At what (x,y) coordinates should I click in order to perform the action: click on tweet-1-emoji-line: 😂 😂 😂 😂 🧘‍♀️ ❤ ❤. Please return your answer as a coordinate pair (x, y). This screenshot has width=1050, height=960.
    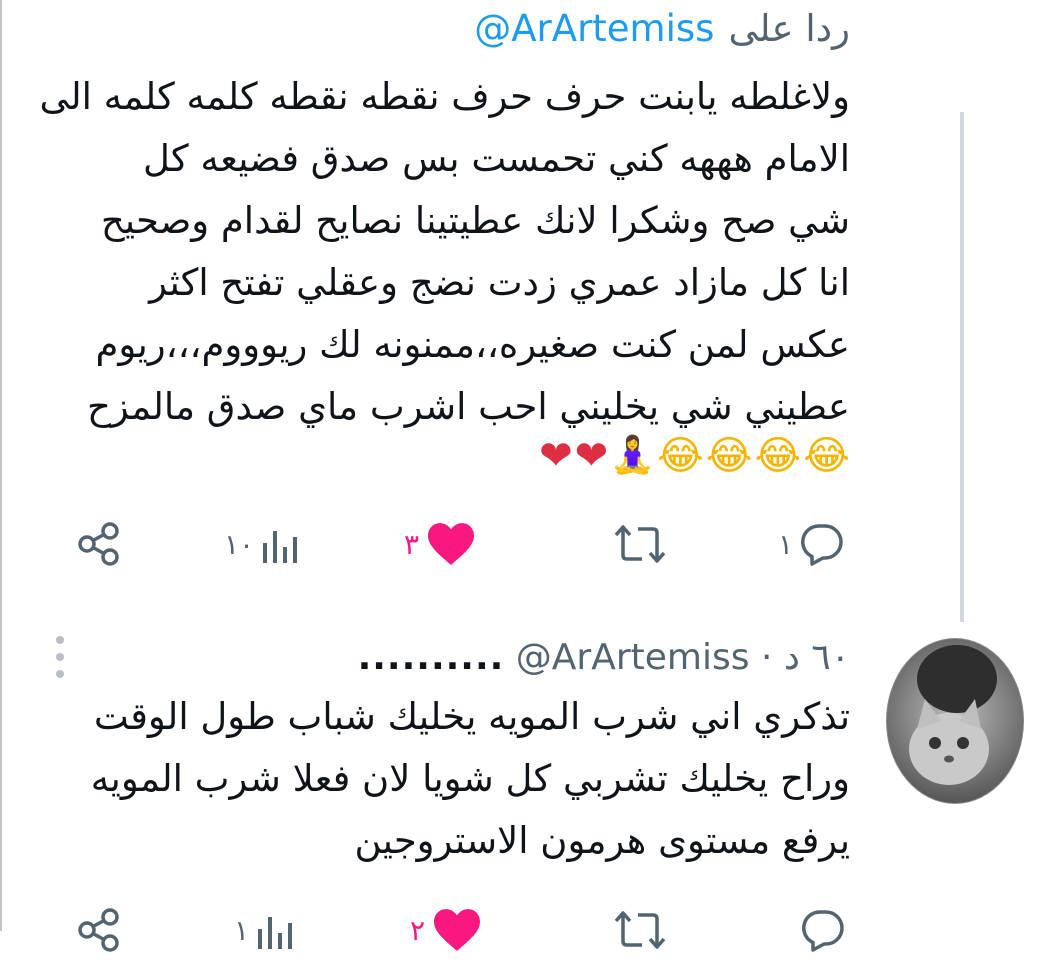
    Looking at the image, I should click on (694, 456).